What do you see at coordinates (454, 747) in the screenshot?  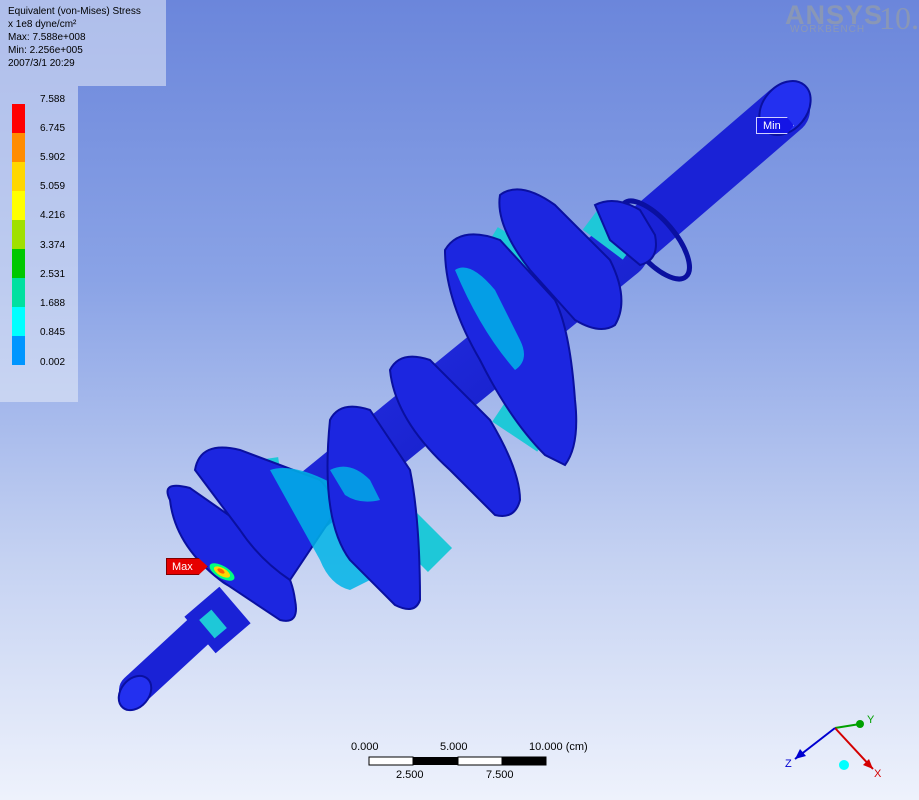 I see `scale-label: 5.000` at bounding box center [454, 747].